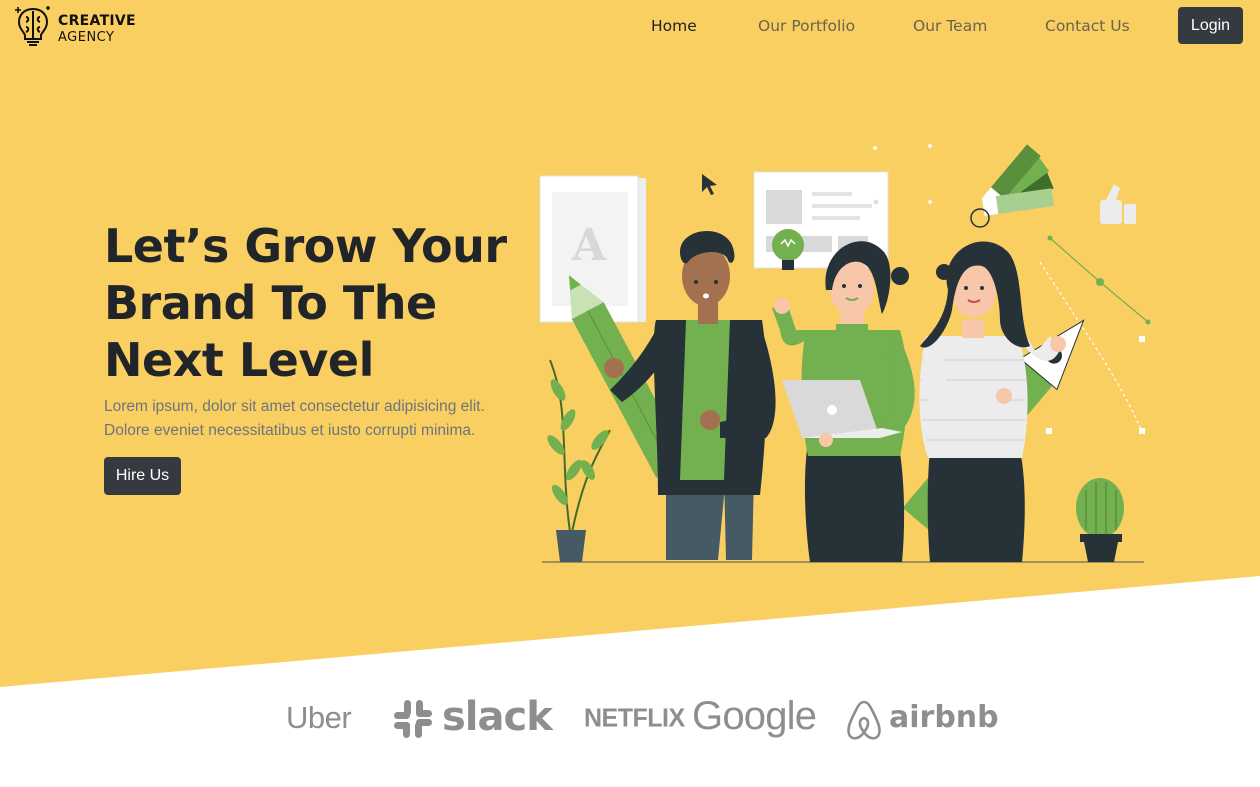 This screenshot has height=787, width=1260. What do you see at coordinates (86, 37) in the screenshot?
I see `logo-line2: AGENCY` at bounding box center [86, 37].